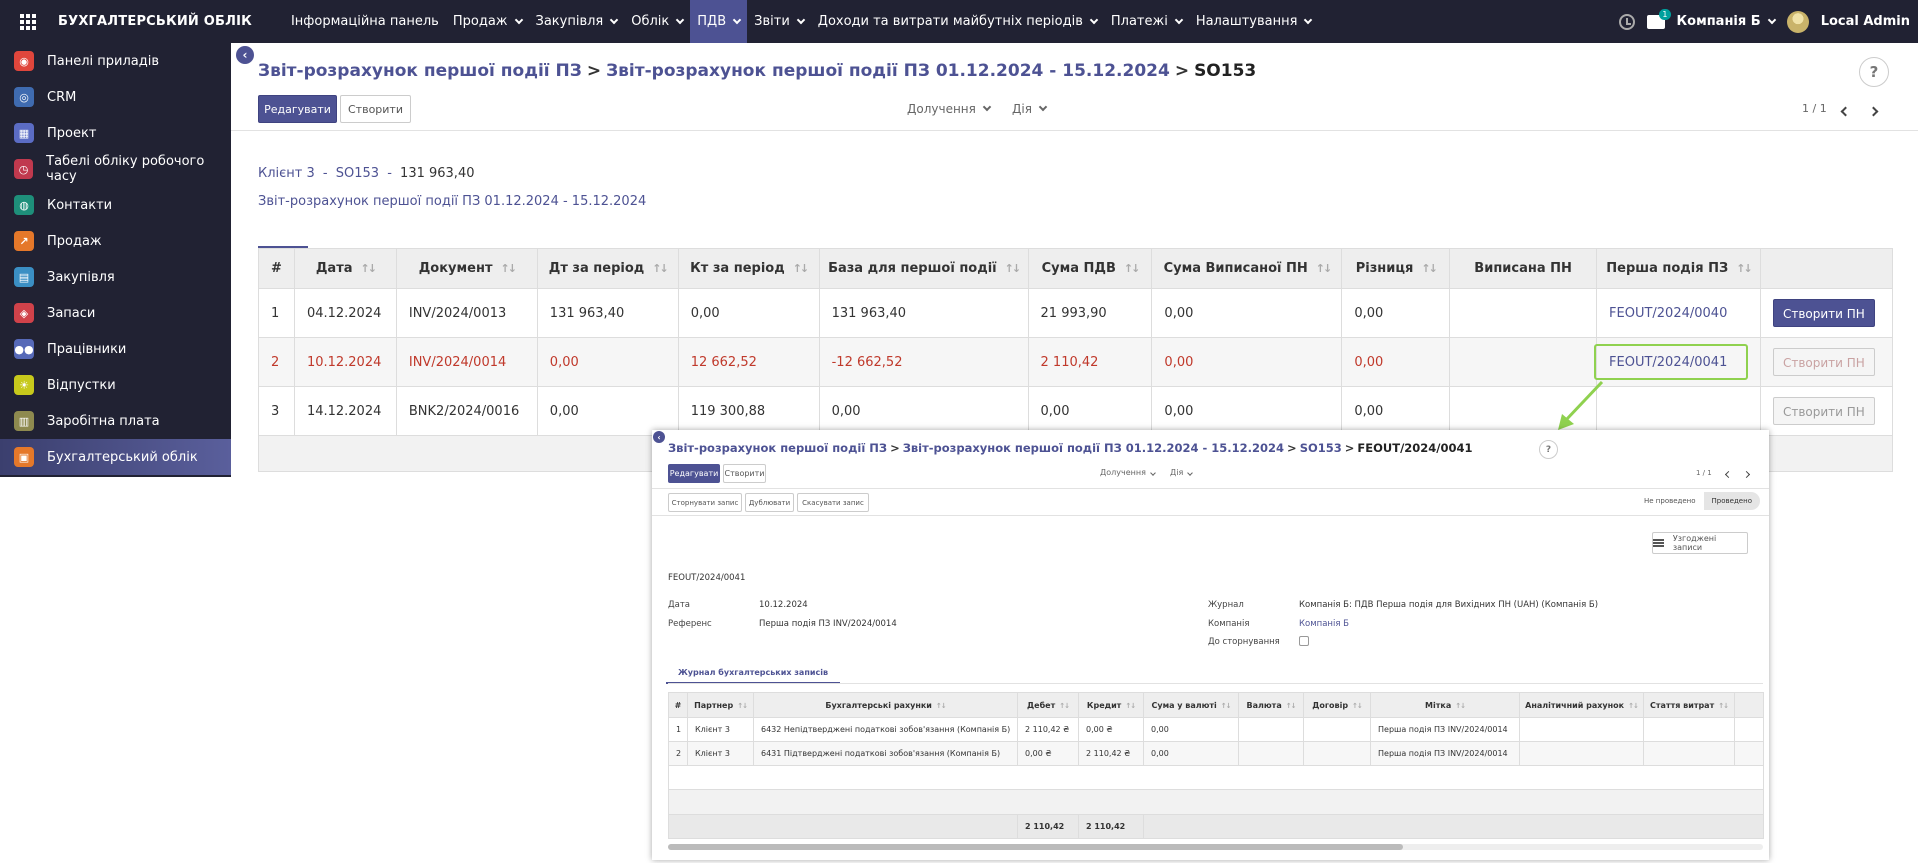 This screenshot has width=1918, height=863. Describe the element at coordinates (115, 241) in the screenshot. I see `sidebar-item-sales: ↗ Продаж` at that location.